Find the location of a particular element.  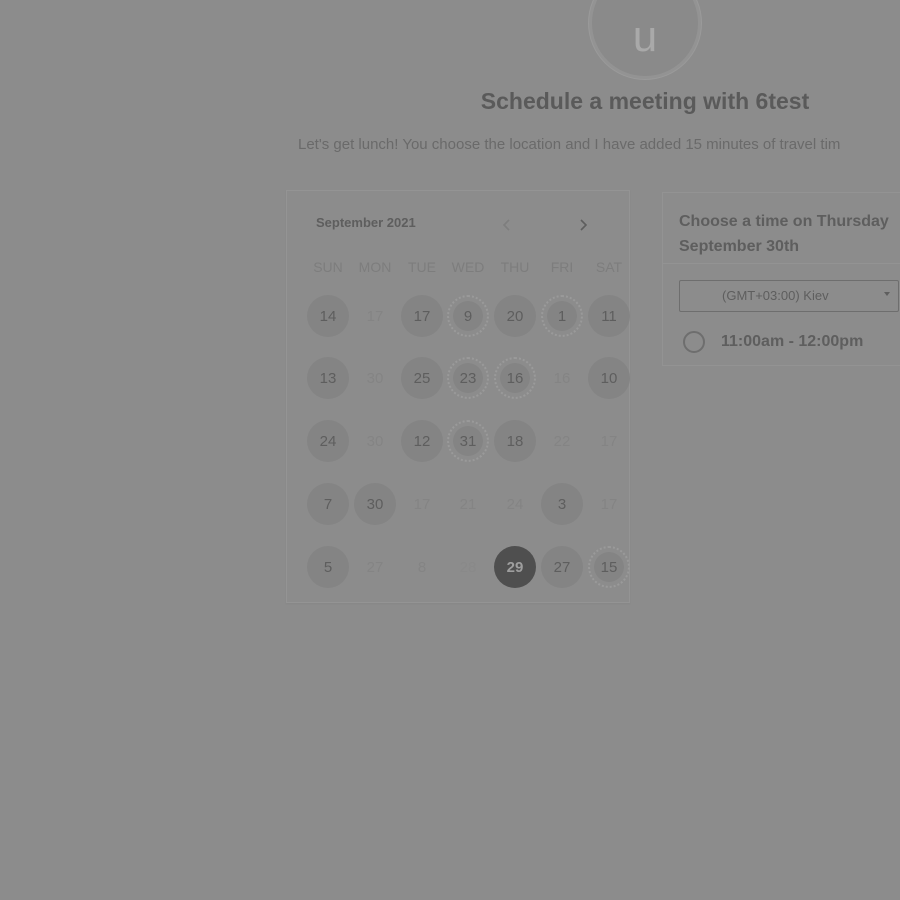

calendar-day: 11 is located at coordinates (609, 316).